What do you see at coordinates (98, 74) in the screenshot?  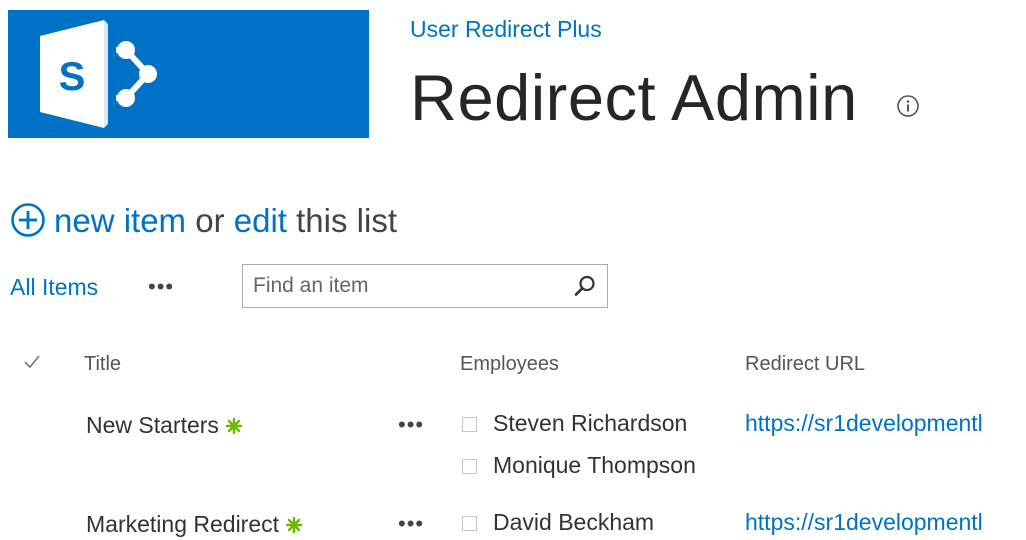 I see `sharepoint-logo-icon: S` at bounding box center [98, 74].